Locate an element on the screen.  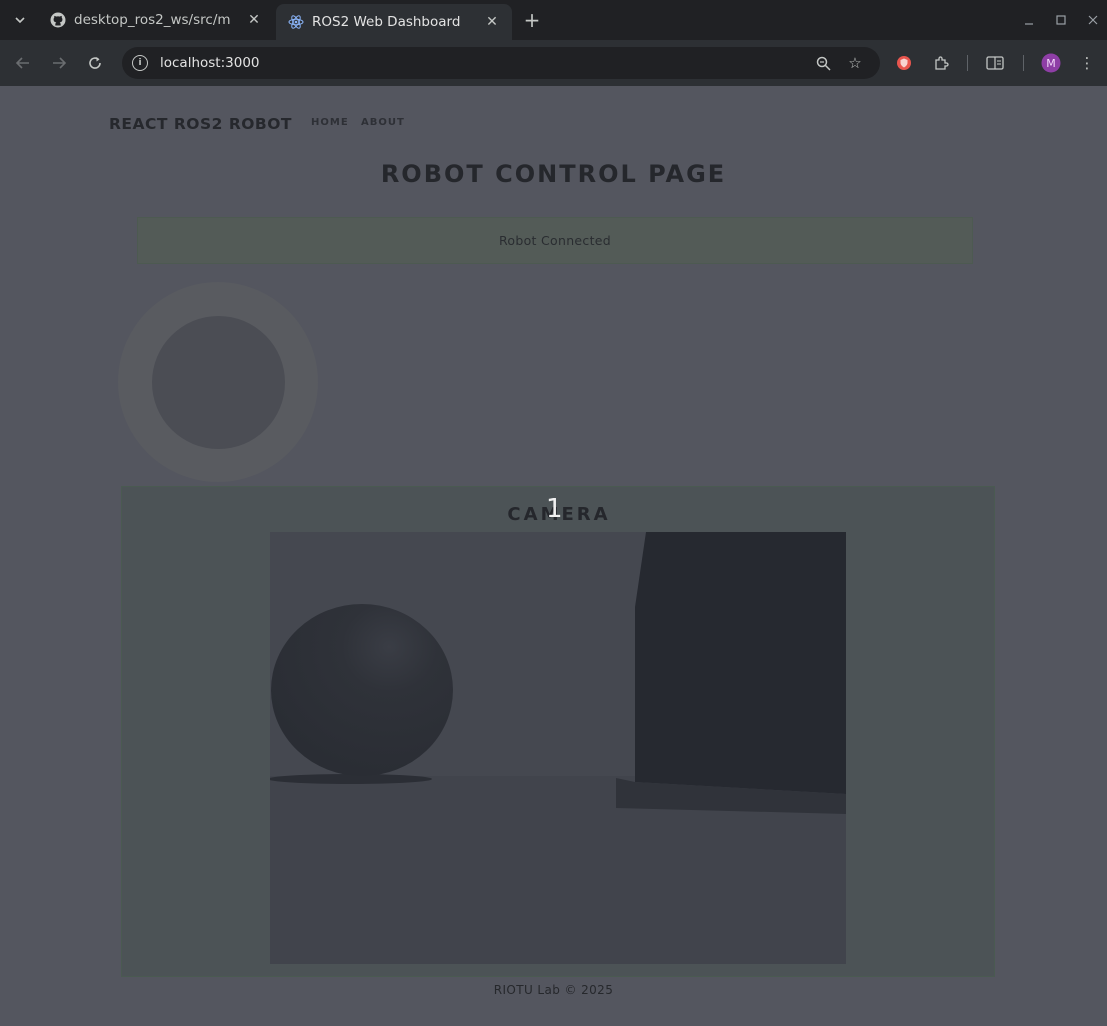
connection-status-alert: Robot Connected is located at coordinates (555, 240).